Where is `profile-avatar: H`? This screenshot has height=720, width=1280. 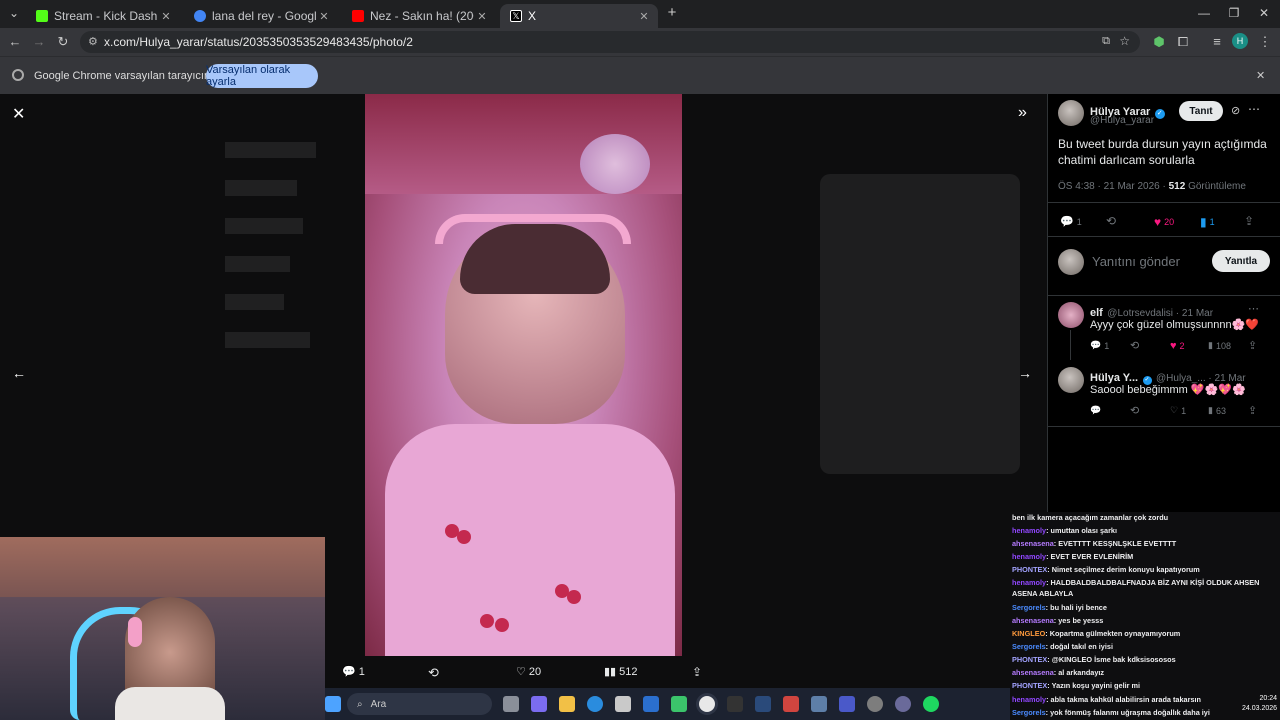 profile-avatar: H is located at coordinates (1240, 41).